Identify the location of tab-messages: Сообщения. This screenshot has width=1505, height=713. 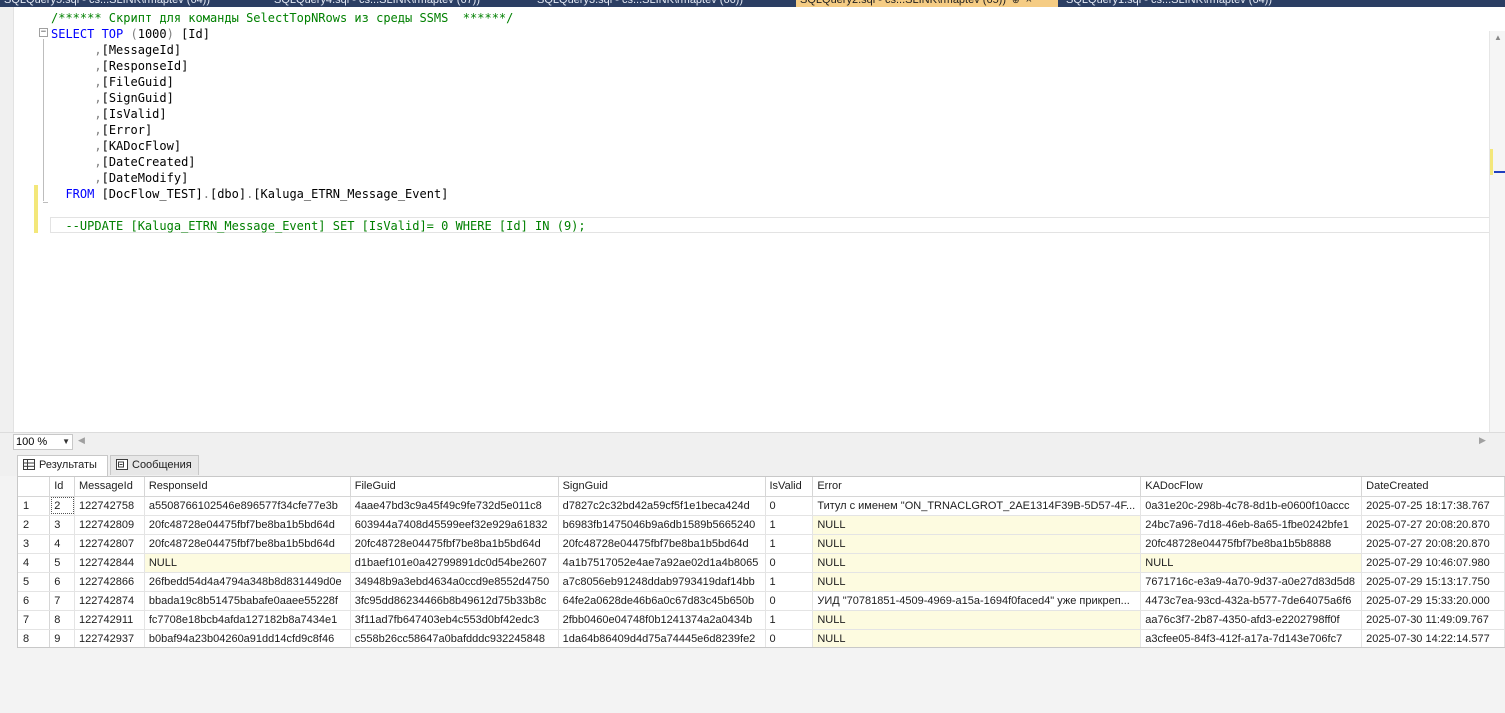
(154, 465).